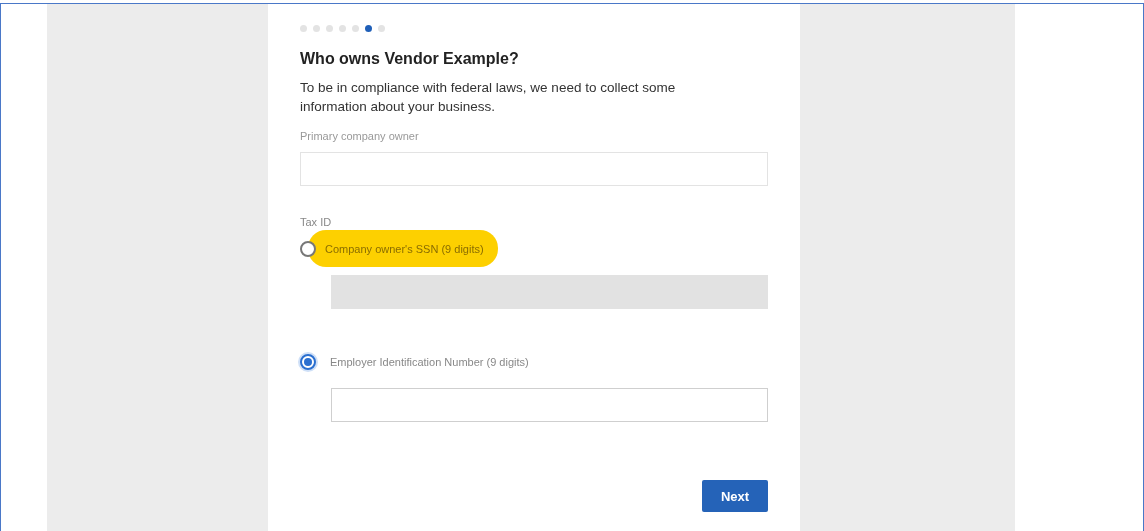 The width and height of the screenshot is (1144, 531). I want to click on option-label: Employer Identification Number (9 digits), so click(429, 362).